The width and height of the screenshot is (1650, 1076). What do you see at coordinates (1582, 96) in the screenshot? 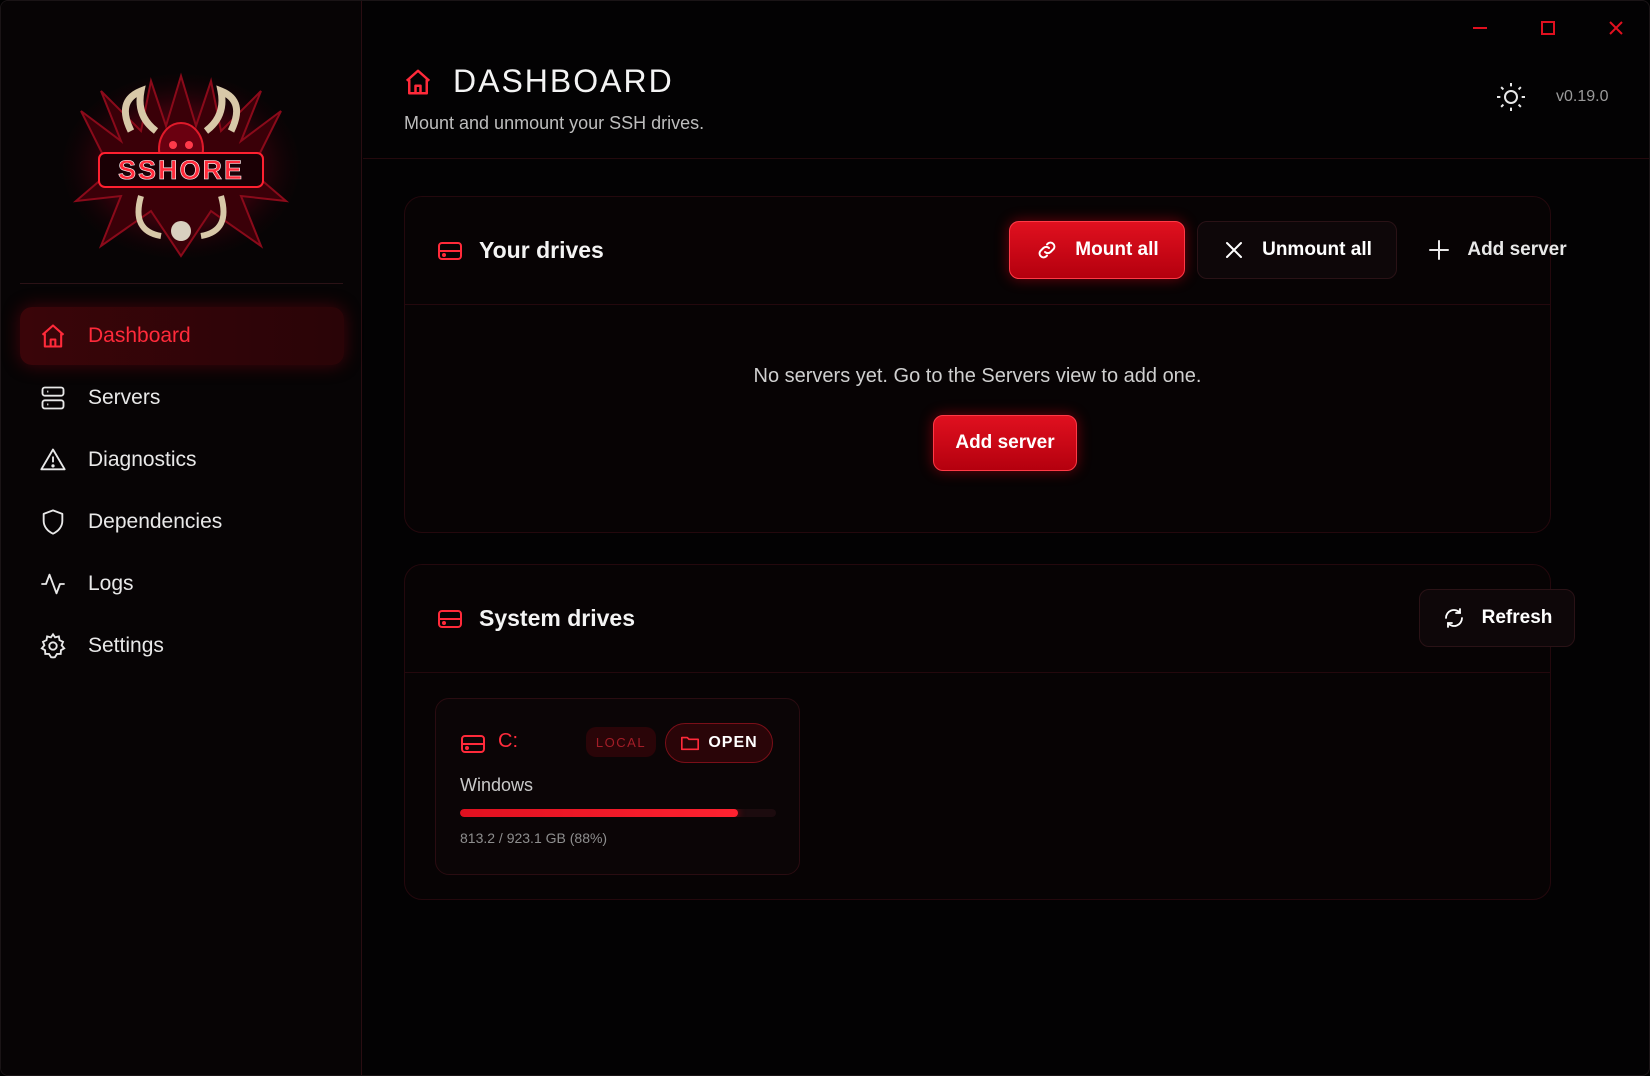
I see `version-label: v0.19.0` at bounding box center [1582, 96].